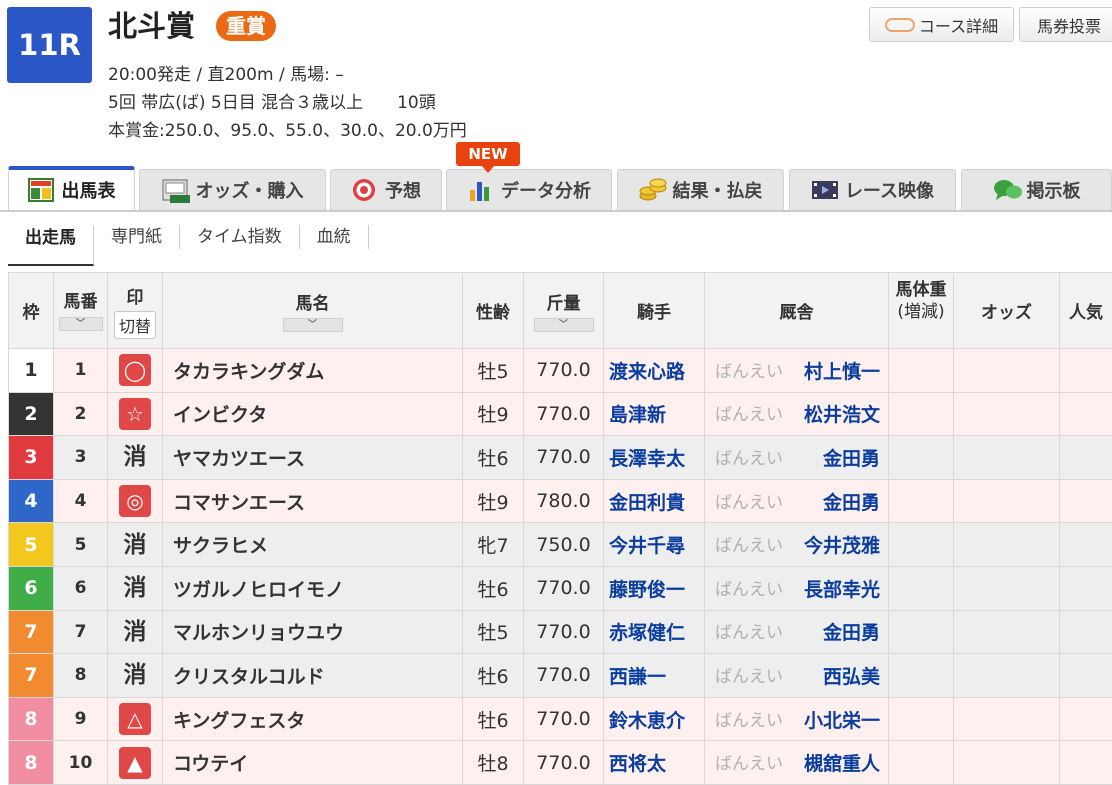 This screenshot has height=785, width=1112. Describe the element at coordinates (797, 676) in the screenshot. I see `stable-cell: ばんえい西弘美` at that location.